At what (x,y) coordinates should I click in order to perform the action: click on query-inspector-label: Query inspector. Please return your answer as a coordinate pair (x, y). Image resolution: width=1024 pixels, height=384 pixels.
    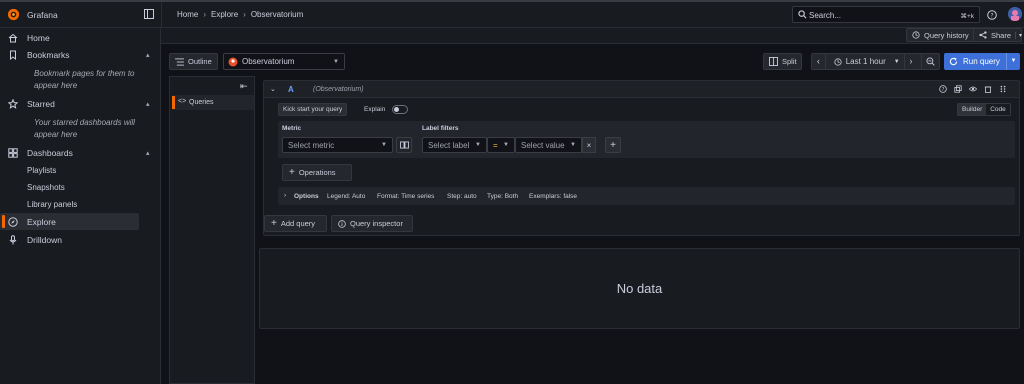
    Looking at the image, I should click on (376, 223).